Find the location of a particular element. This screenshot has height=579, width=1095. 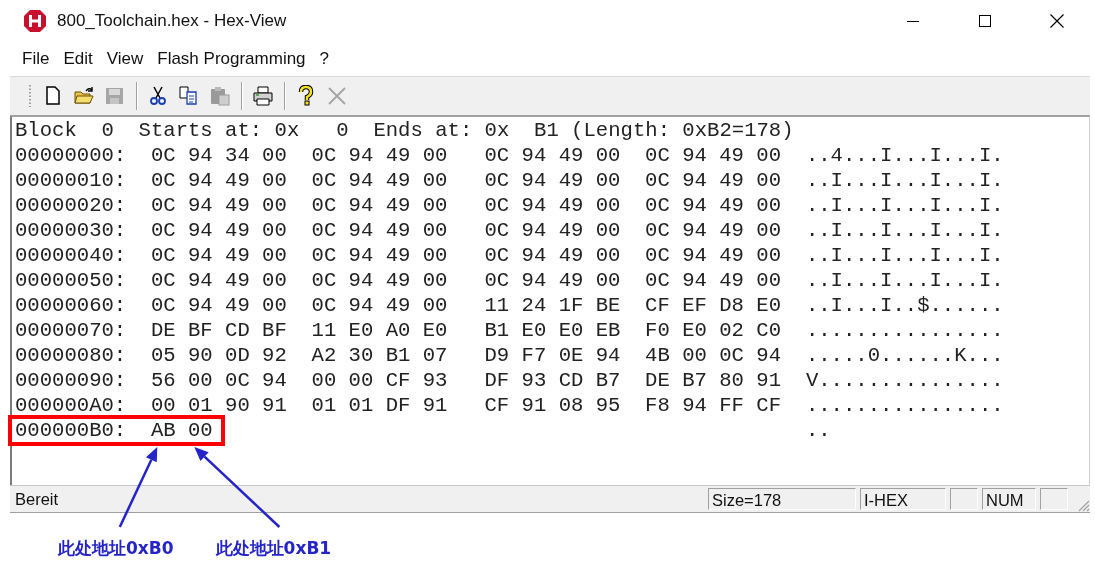

maximize-icon is located at coordinates (985, 21).